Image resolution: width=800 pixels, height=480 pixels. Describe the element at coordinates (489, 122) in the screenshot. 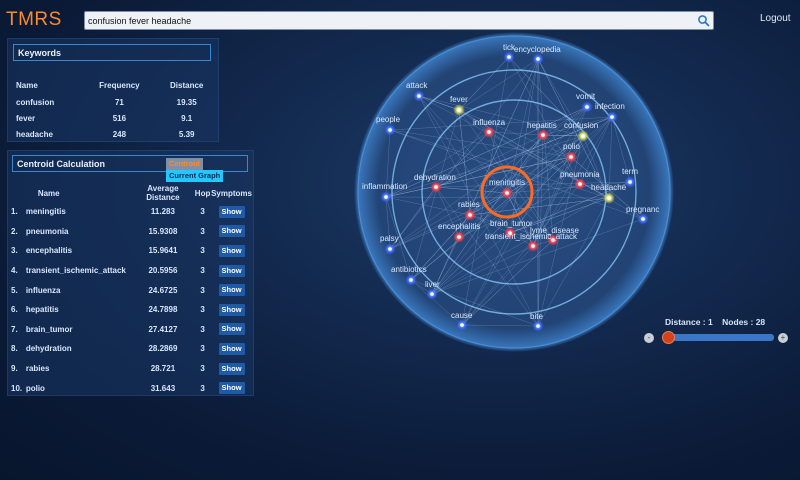

I see `graph-node-label: influenza` at that location.